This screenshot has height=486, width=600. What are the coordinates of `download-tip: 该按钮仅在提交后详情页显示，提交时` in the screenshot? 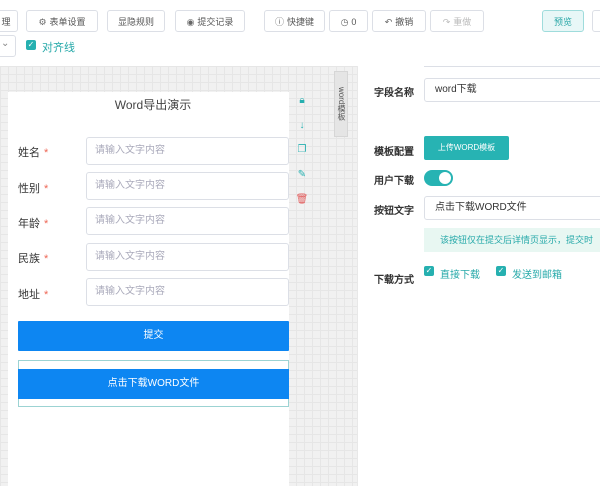 It's located at (512, 240).